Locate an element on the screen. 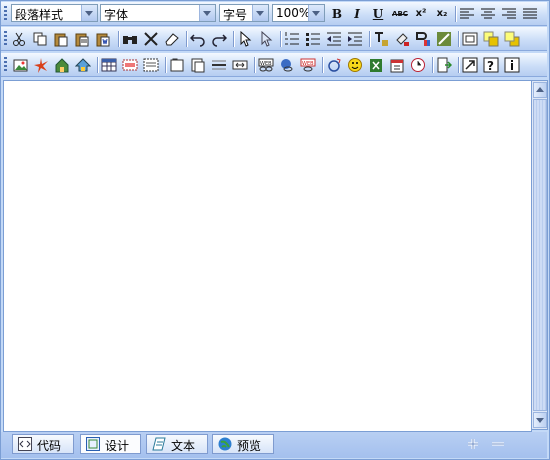 This screenshot has height=460, width=550. plus-icon is located at coordinates (473, 444).